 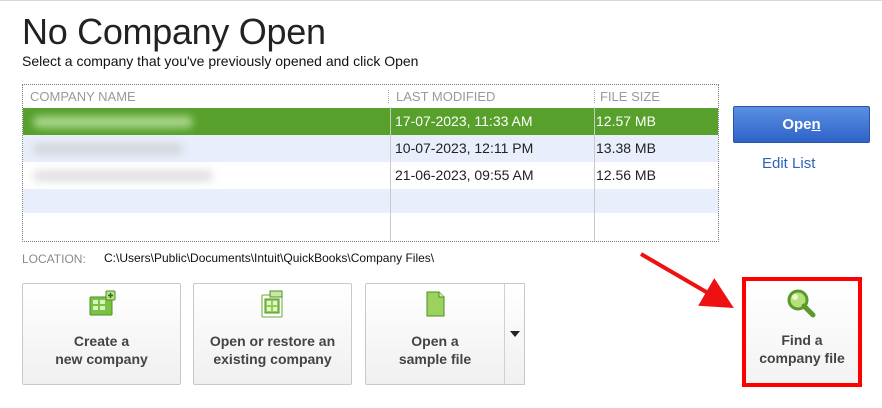 What do you see at coordinates (788, 163) in the screenshot?
I see `edit-list-link: Edit List` at bounding box center [788, 163].